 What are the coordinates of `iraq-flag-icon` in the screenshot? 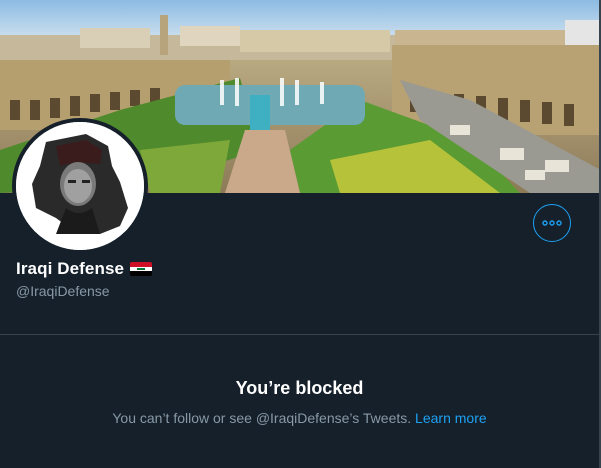 It's located at (141, 269).